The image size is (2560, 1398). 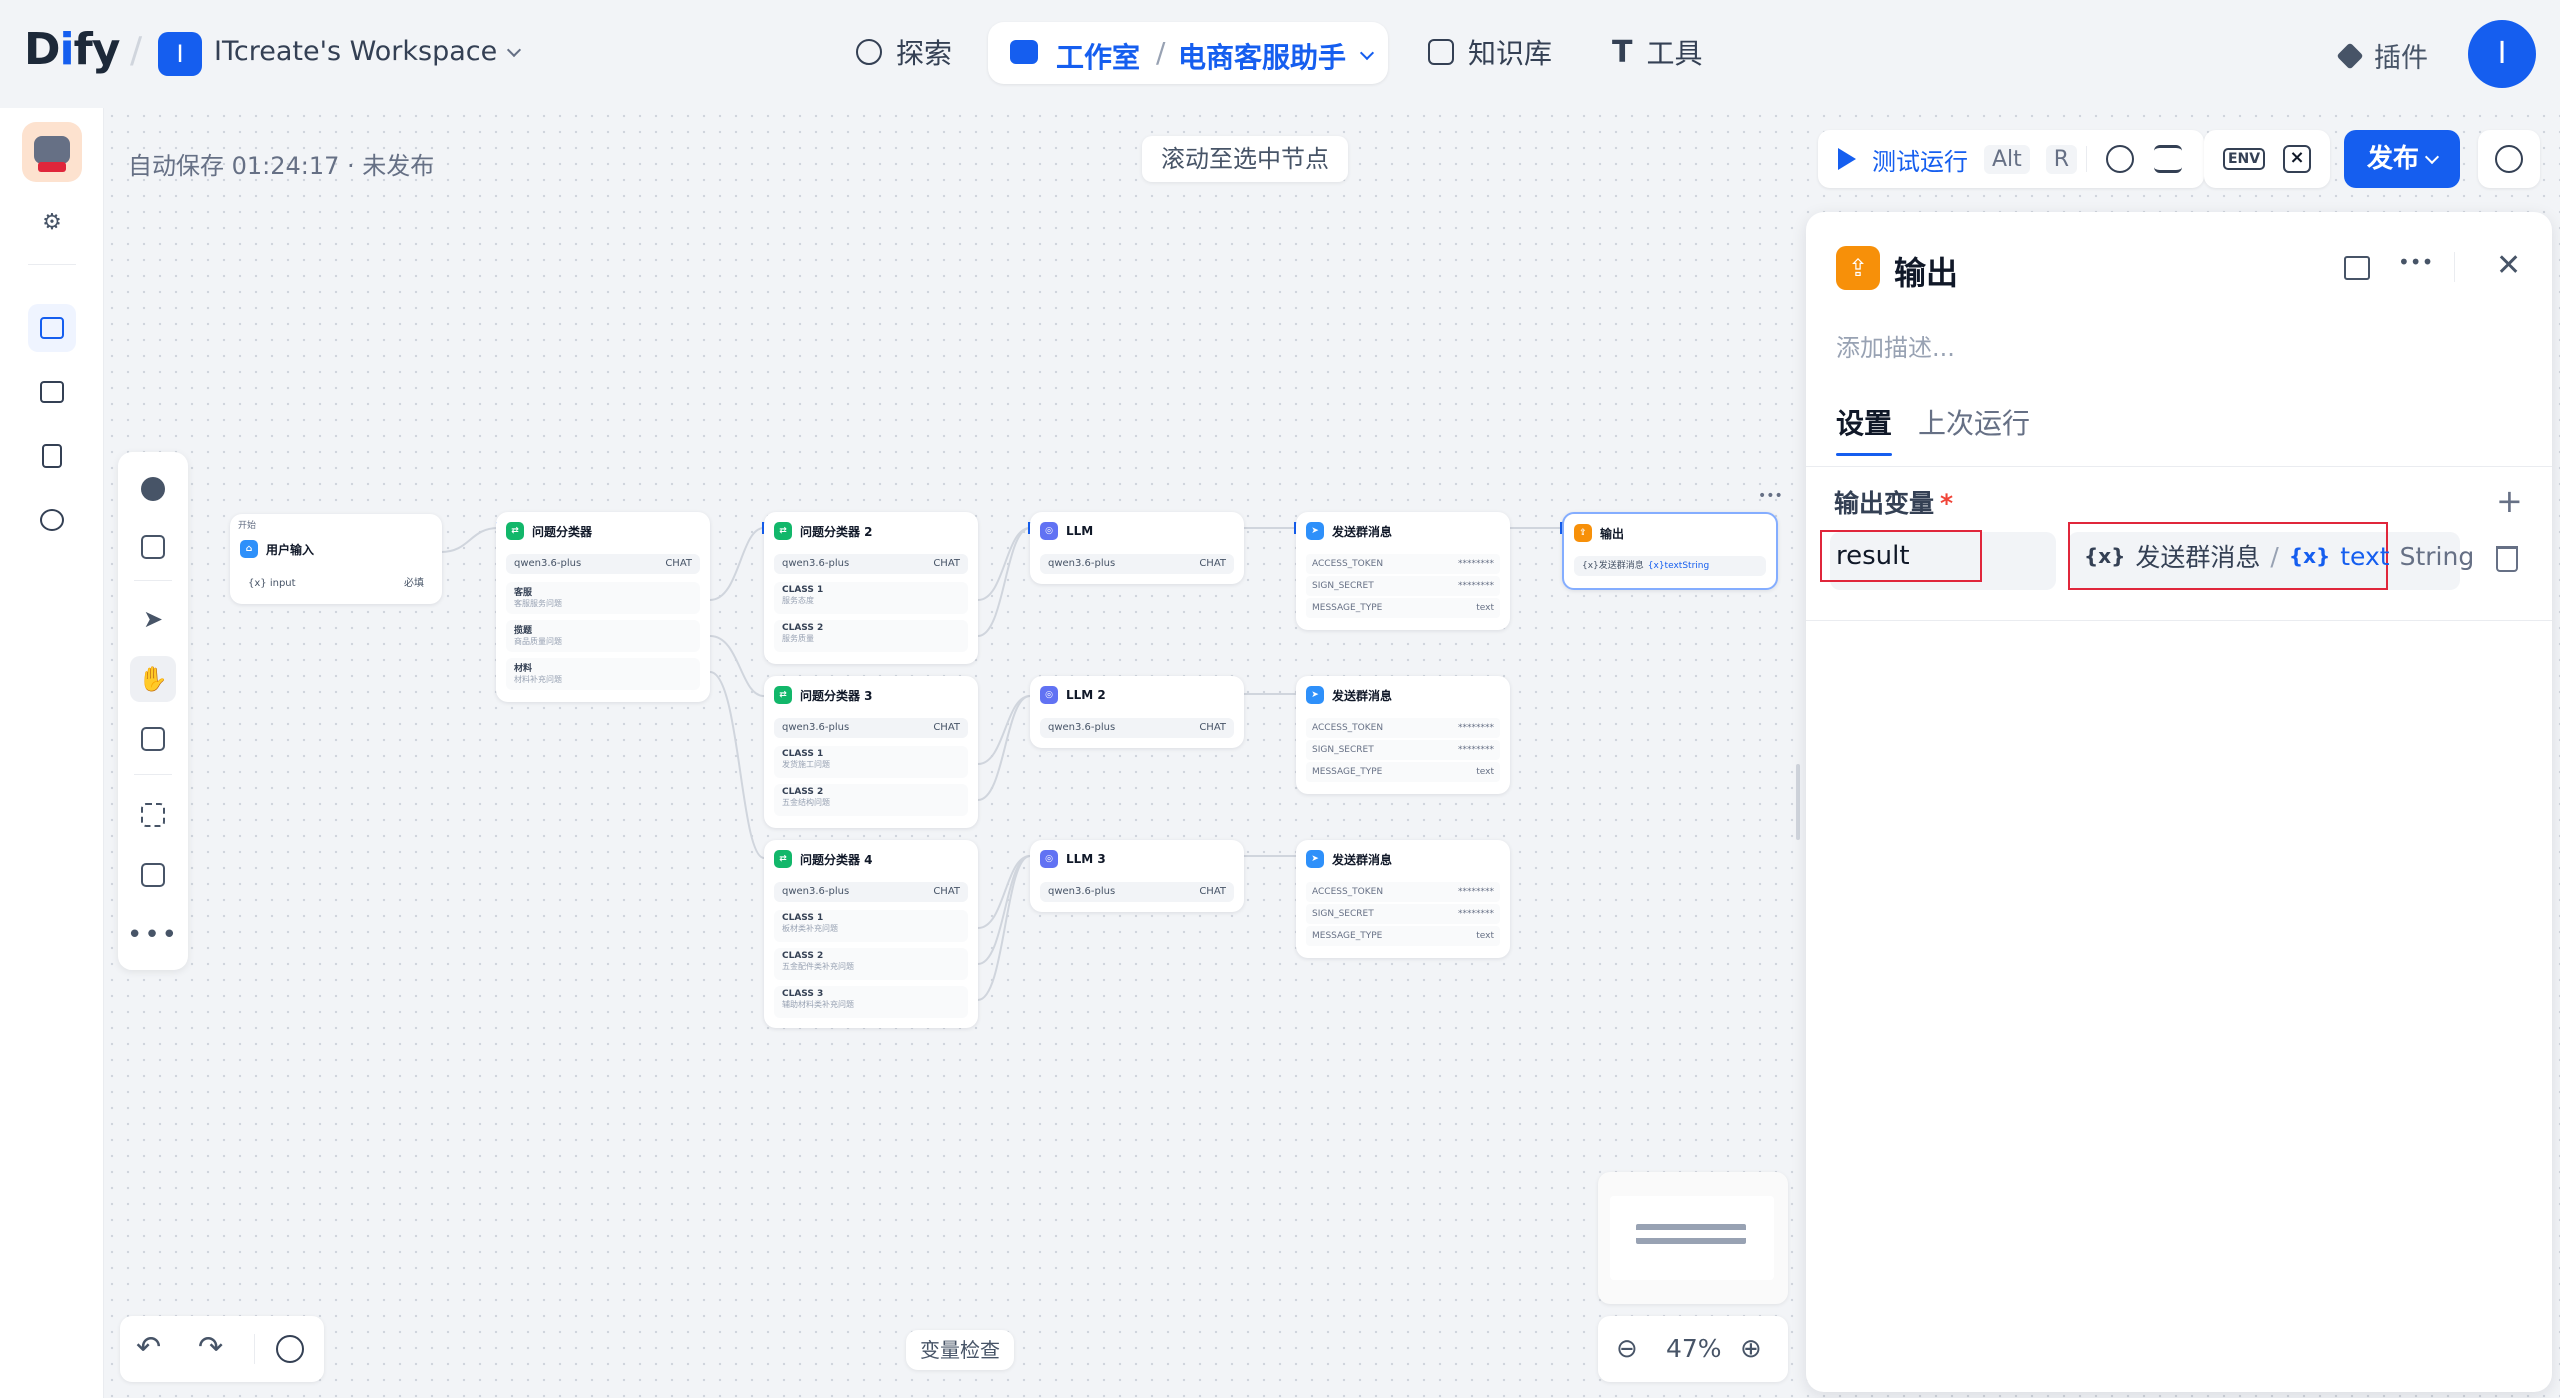 I want to click on nav-explore: 探索, so click(x=904, y=52).